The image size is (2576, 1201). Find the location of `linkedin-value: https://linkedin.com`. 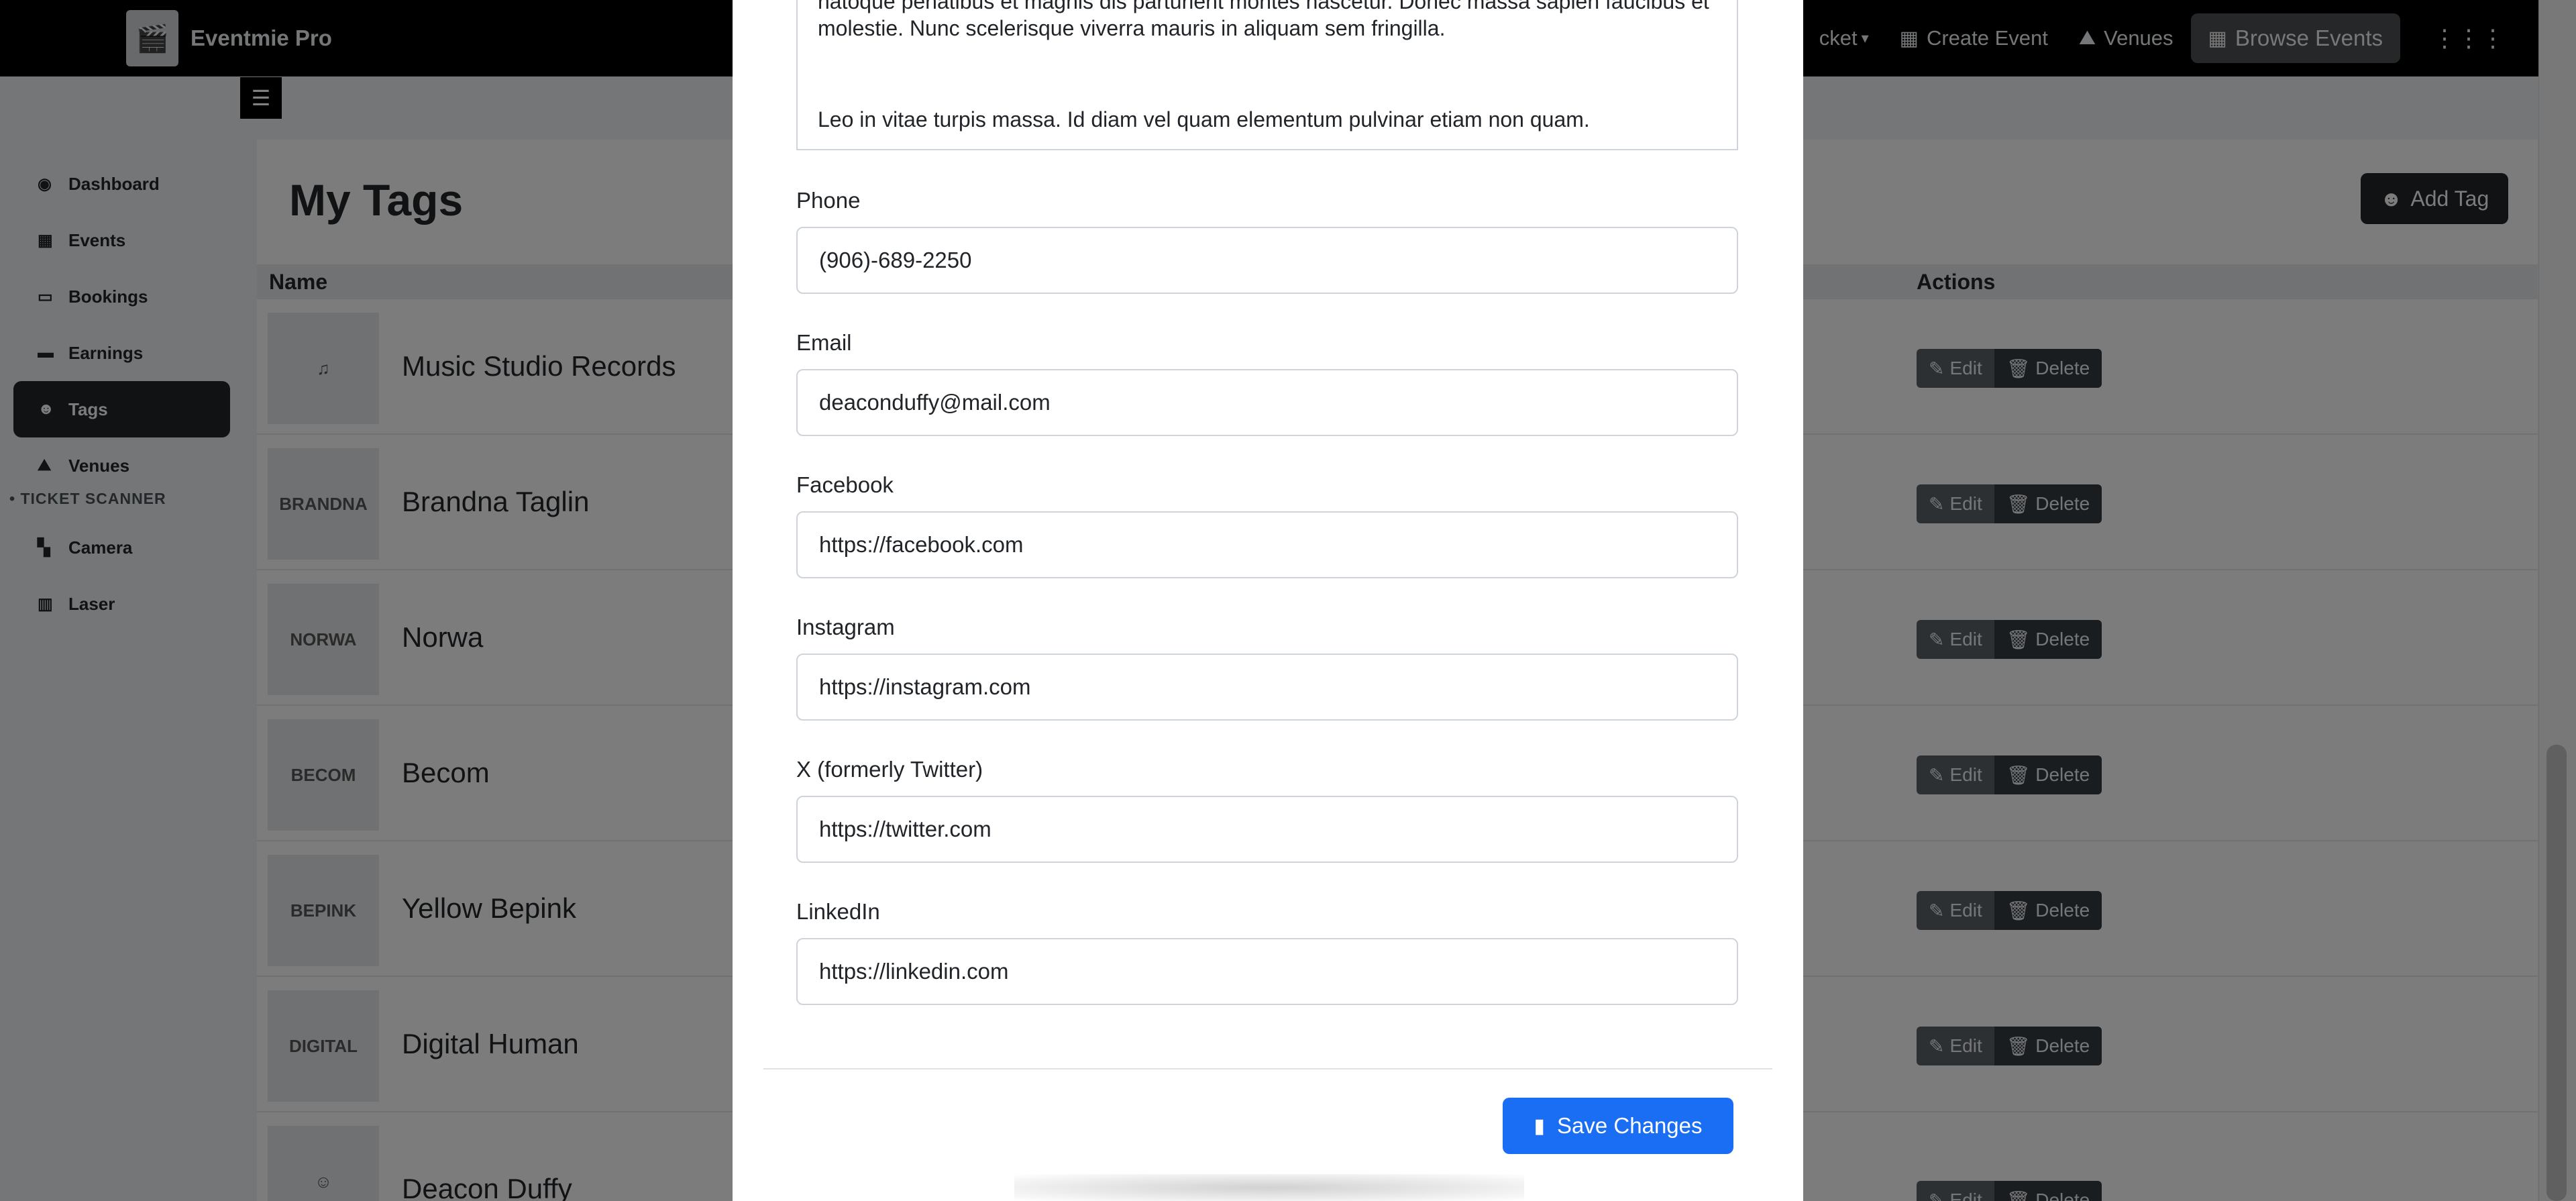

linkedin-value: https://linkedin.com is located at coordinates (914, 971).